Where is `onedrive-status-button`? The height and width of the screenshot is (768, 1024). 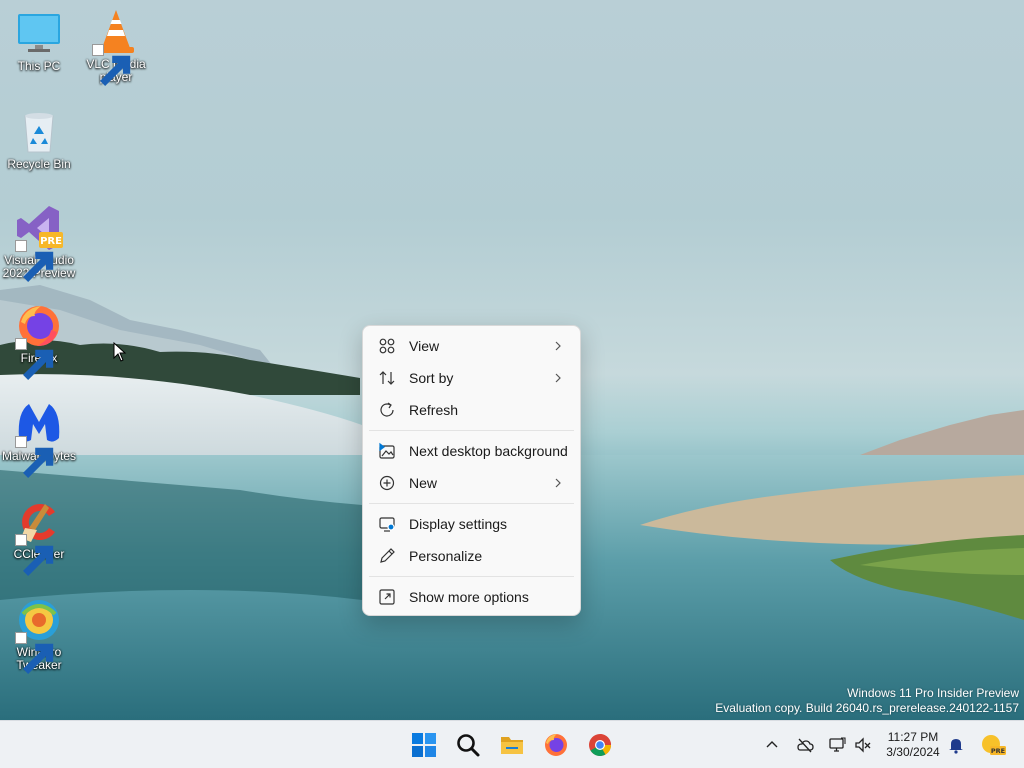 onedrive-status-button is located at coordinates (805, 745).